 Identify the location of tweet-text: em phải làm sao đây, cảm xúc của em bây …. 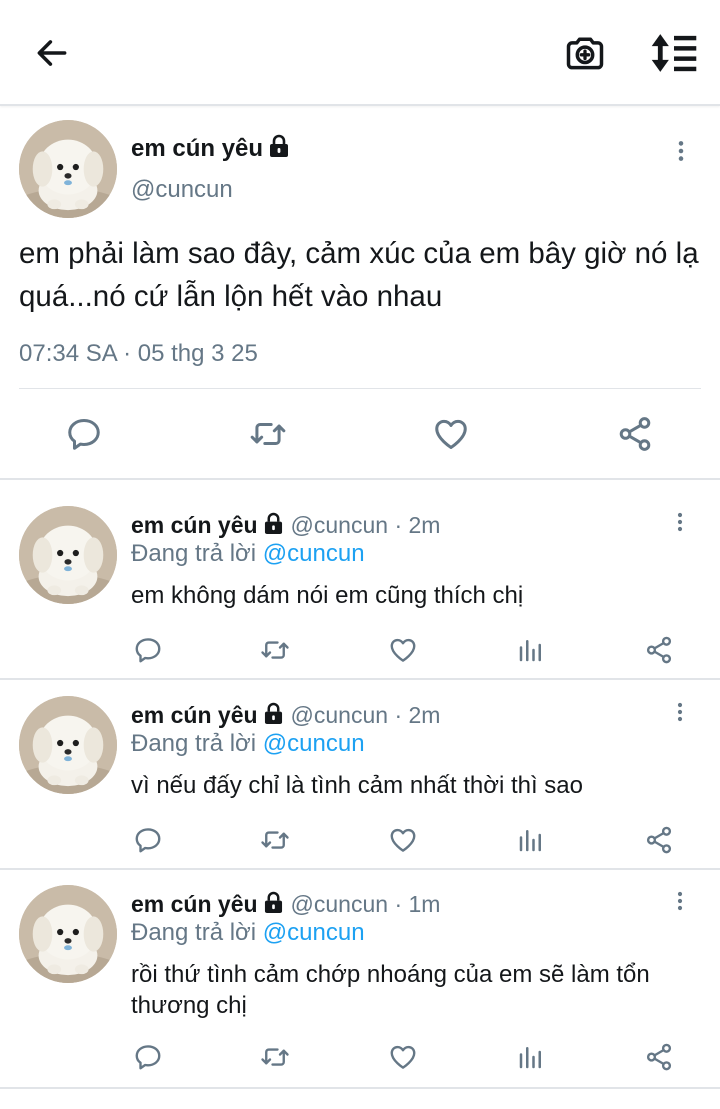
(359, 275).